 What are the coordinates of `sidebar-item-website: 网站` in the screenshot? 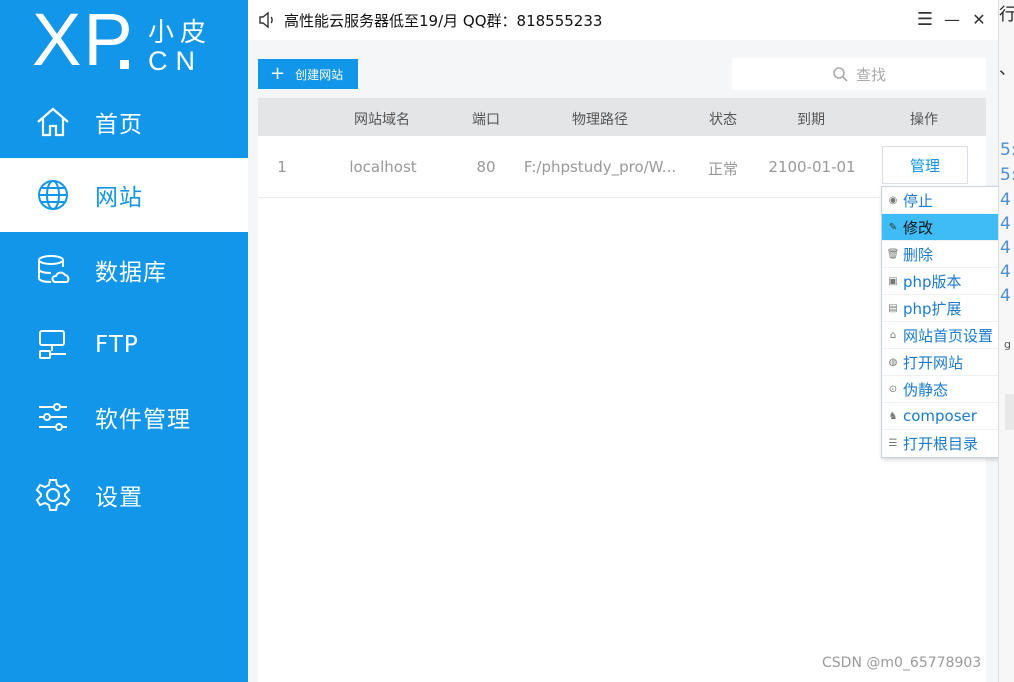 It's located at (124, 195).